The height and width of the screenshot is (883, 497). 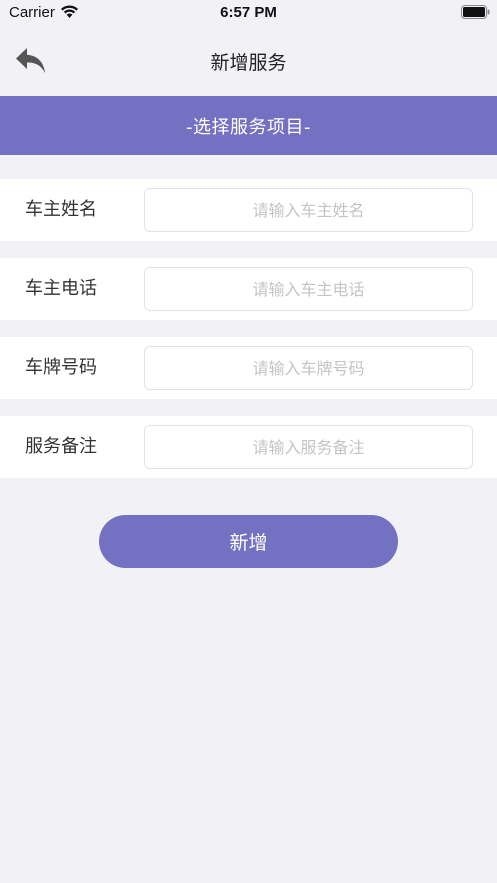 I want to click on page-title: 新增服务, so click(x=248, y=63).